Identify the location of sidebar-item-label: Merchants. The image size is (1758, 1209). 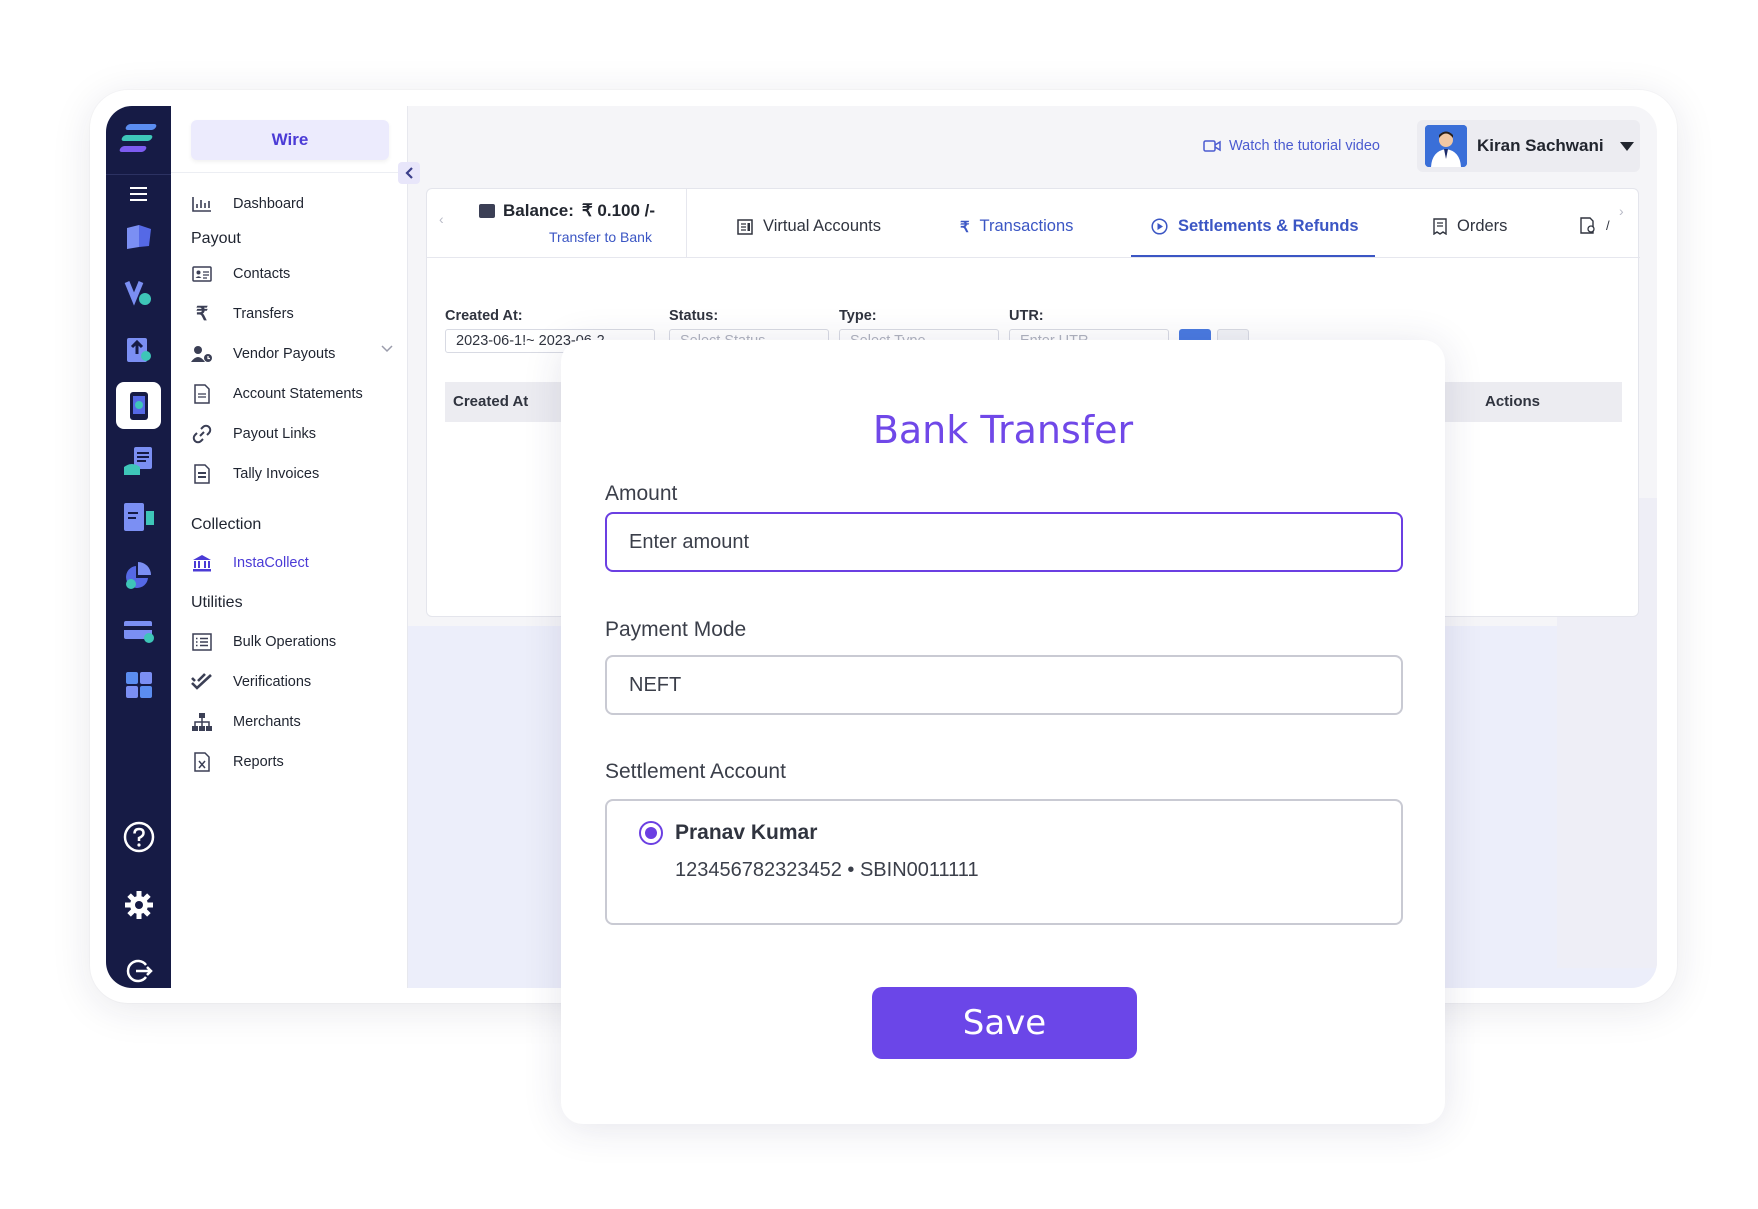
(267, 722).